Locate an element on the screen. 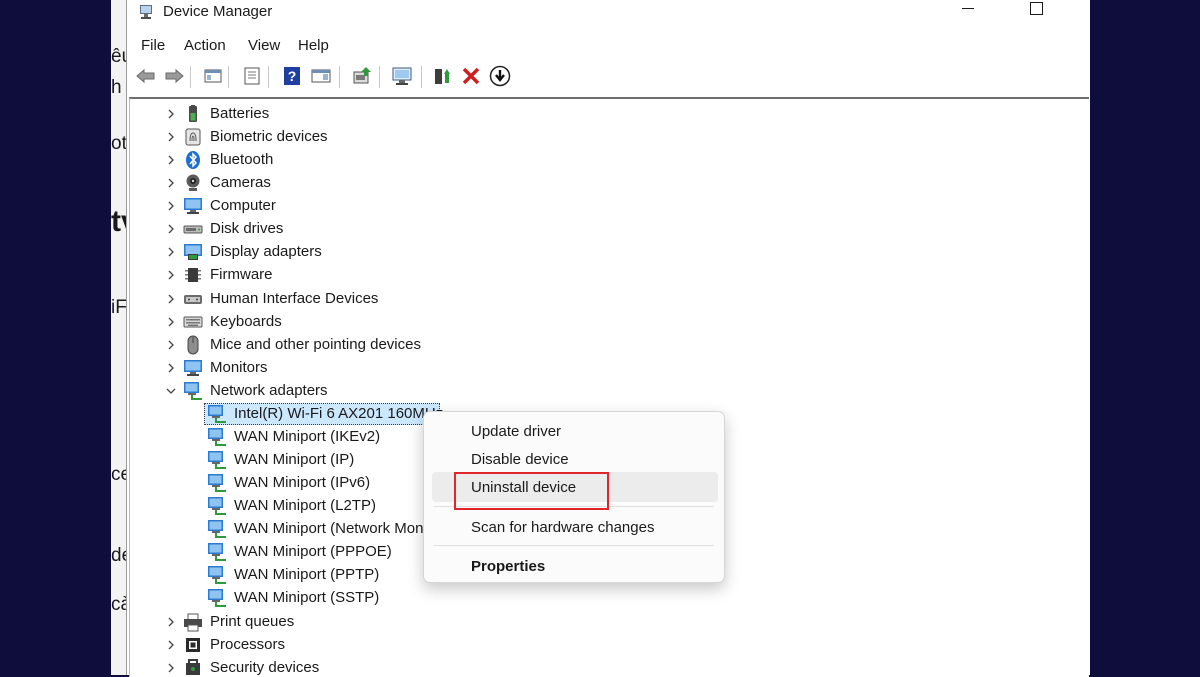 The width and height of the screenshot is (1200, 677). tree-category-label: Network adapters is located at coordinates (269, 390).